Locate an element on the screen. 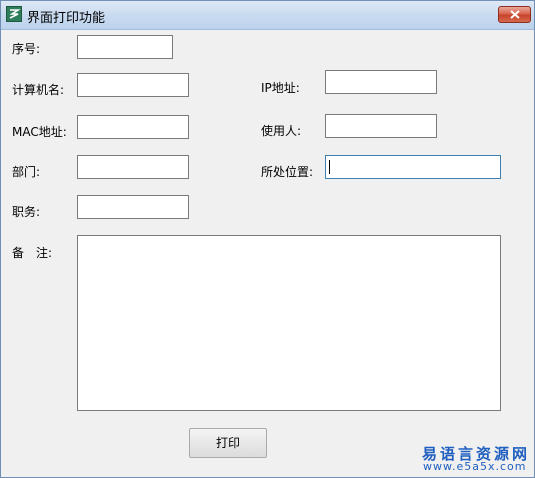 This screenshot has height=478, width=535. department-label: 部门: is located at coordinates (26, 172).